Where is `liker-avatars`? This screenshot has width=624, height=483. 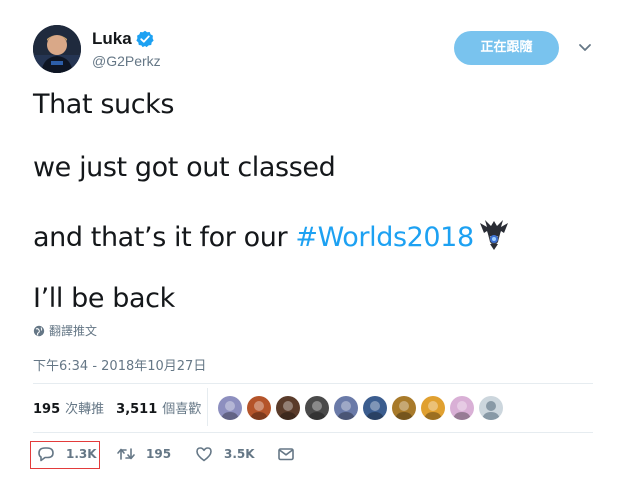 liker-avatars is located at coordinates (363, 408).